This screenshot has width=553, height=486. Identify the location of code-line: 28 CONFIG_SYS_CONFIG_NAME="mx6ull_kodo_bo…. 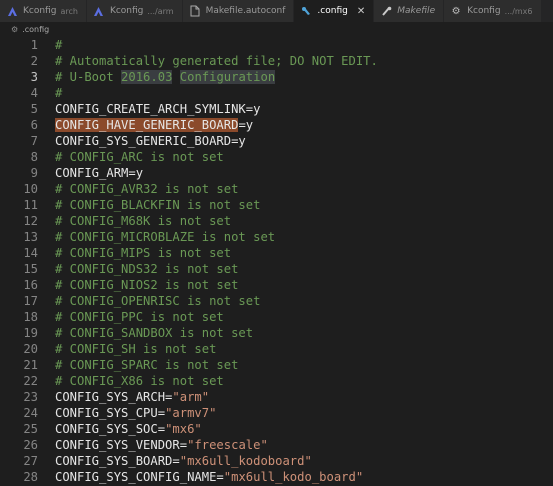
(276, 477).